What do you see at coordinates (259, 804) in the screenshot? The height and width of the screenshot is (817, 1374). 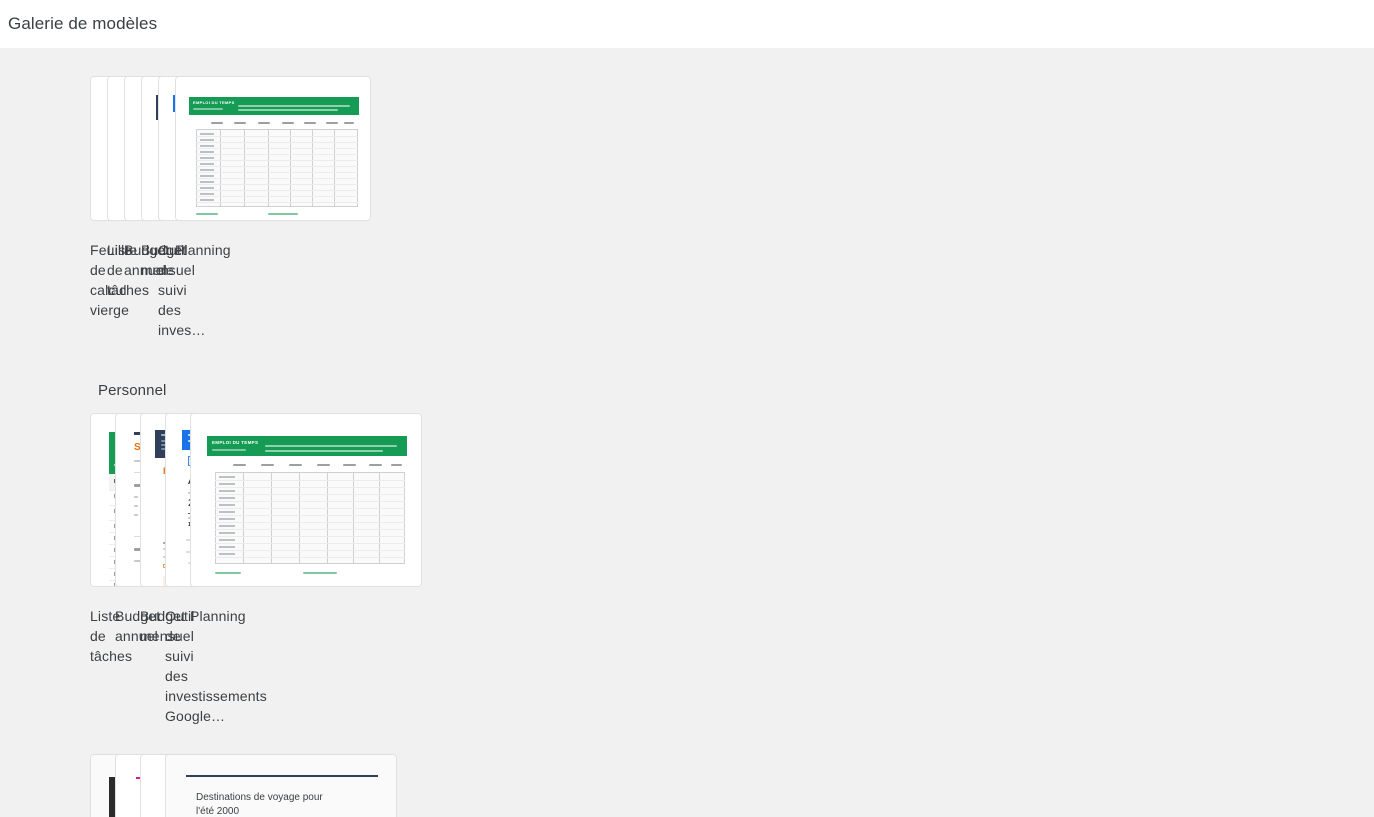 I see `pros-cons-title: Destinations de voyage pour l'été 2000` at bounding box center [259, 804].